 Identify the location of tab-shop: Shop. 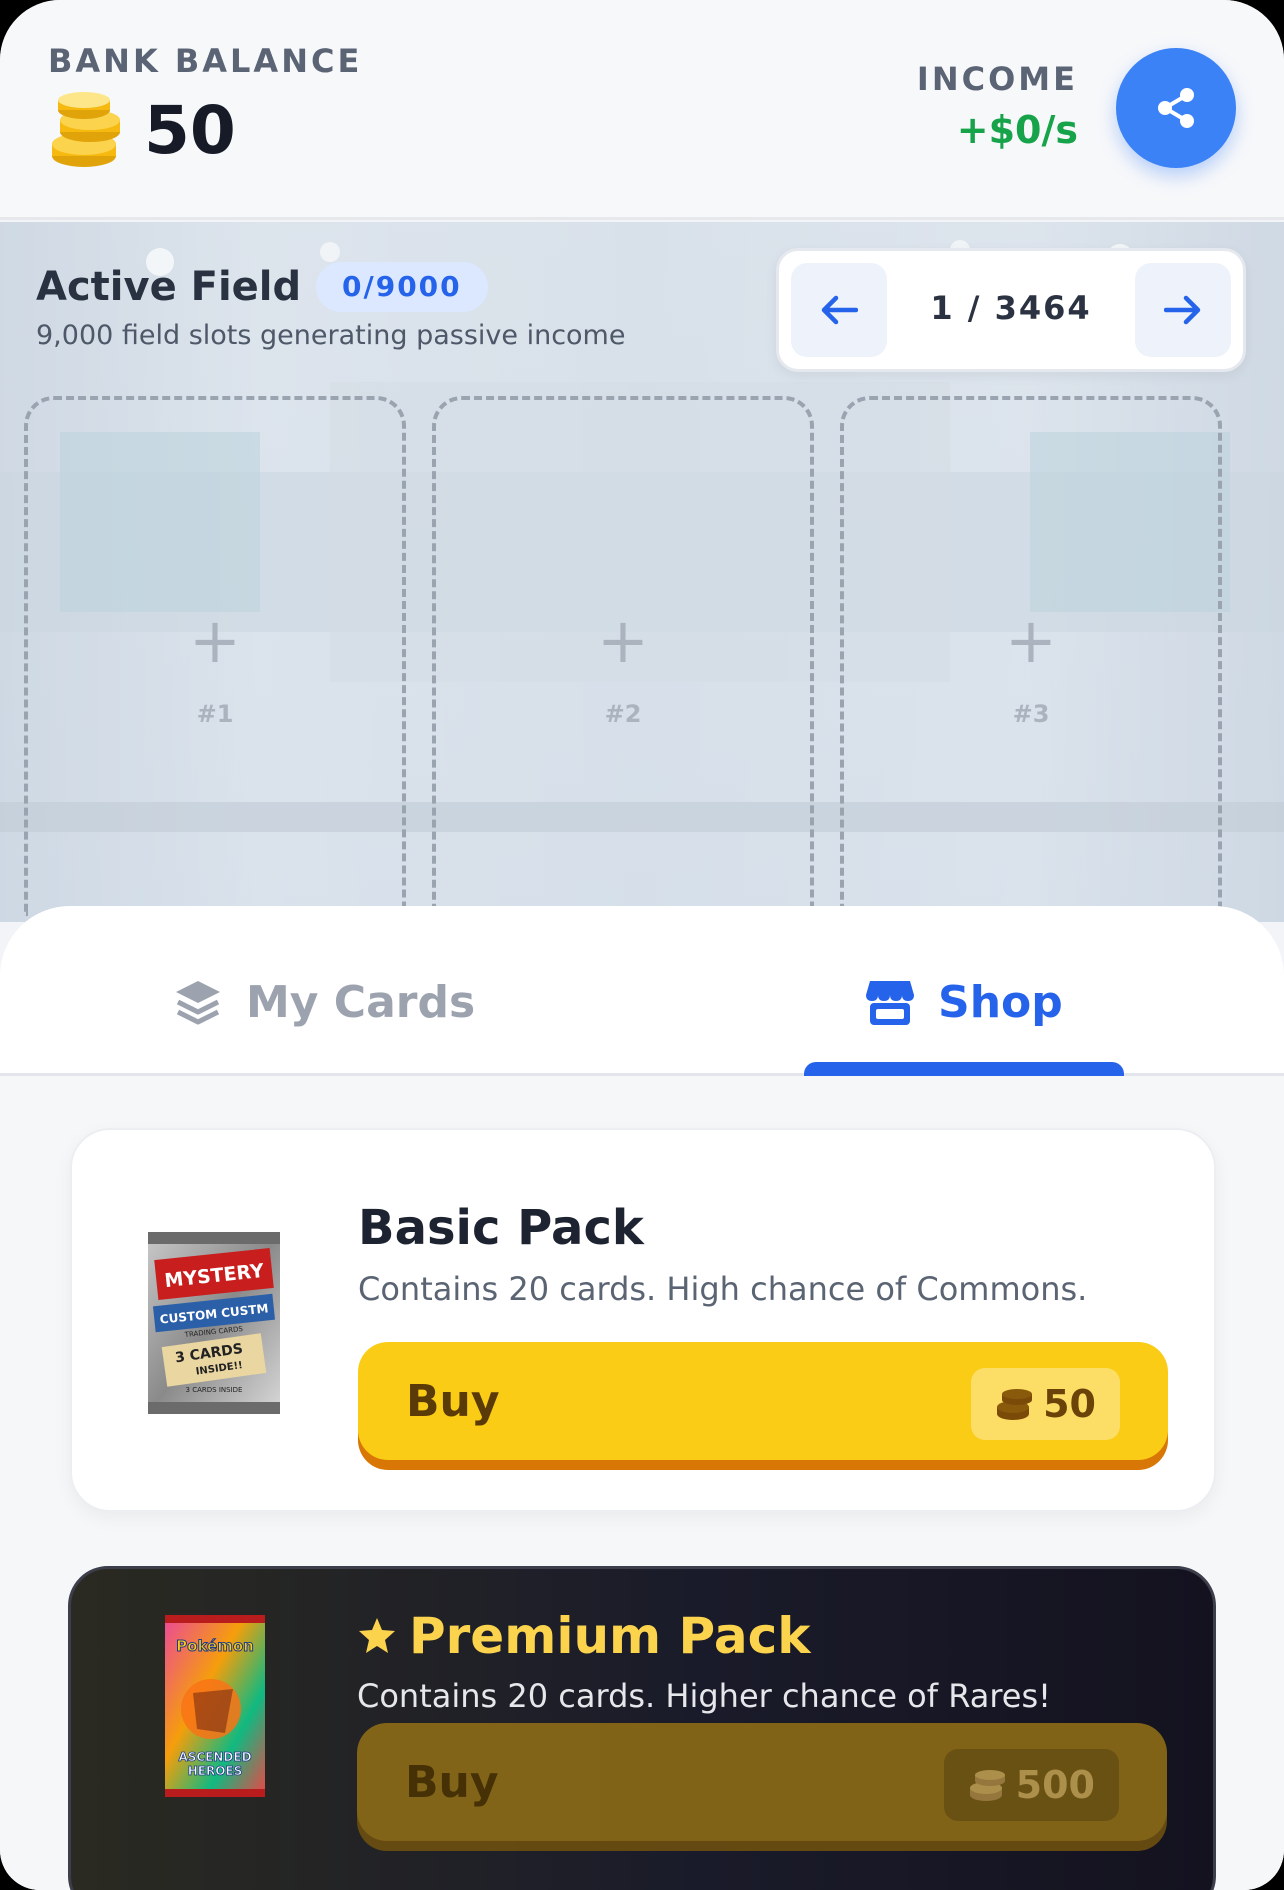
(963, 1002).